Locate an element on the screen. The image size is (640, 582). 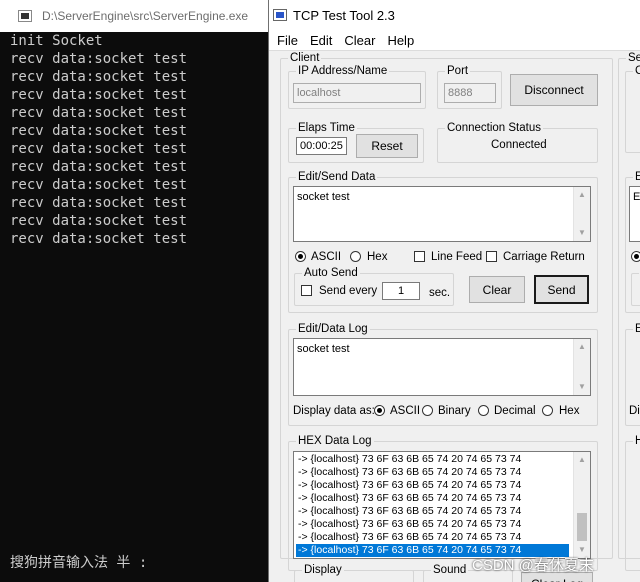
edit-data-log-label: Edit/Data Log is located at coordinates (333, 329).